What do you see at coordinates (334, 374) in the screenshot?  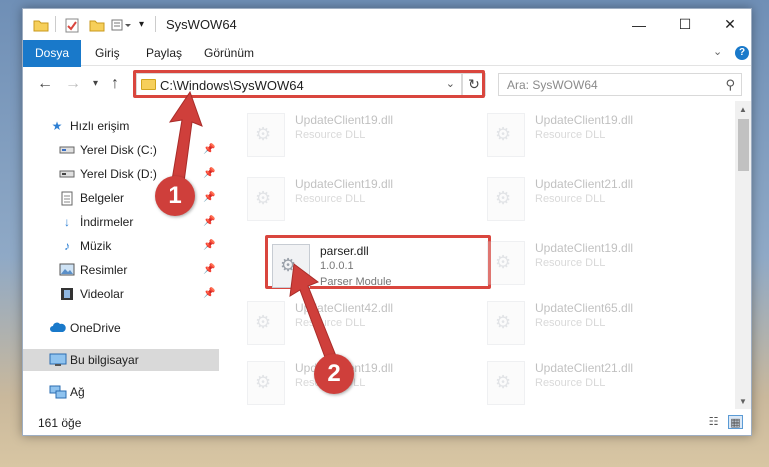 I see `step-badge-2: 2` at bounding box center [334, 374].